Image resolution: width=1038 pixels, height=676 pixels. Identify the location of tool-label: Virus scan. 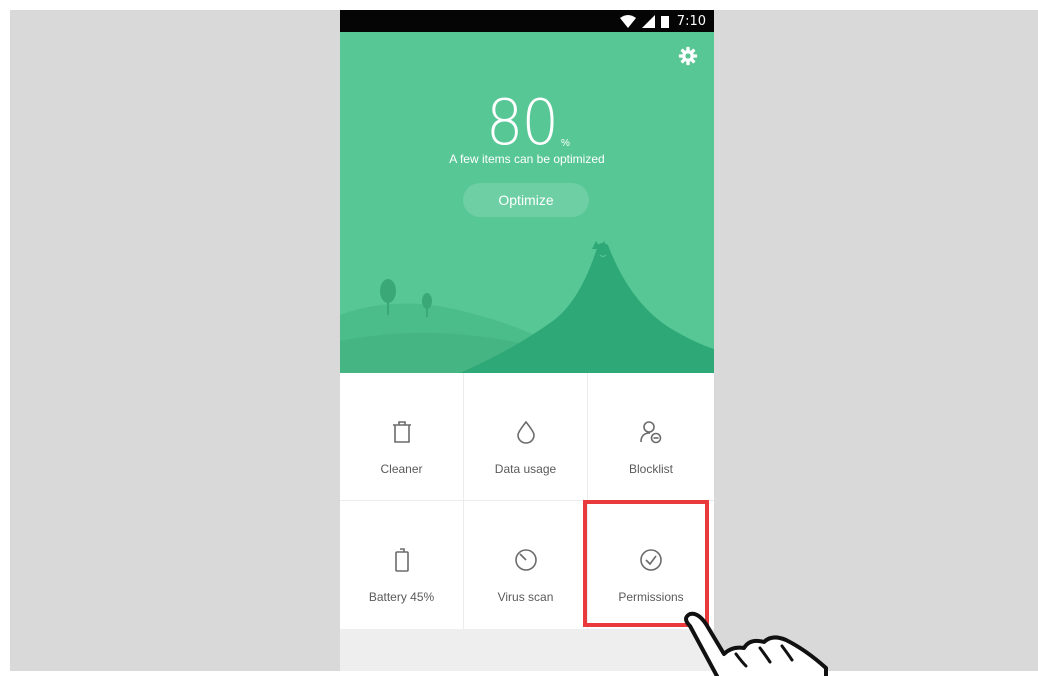
(525, 597).